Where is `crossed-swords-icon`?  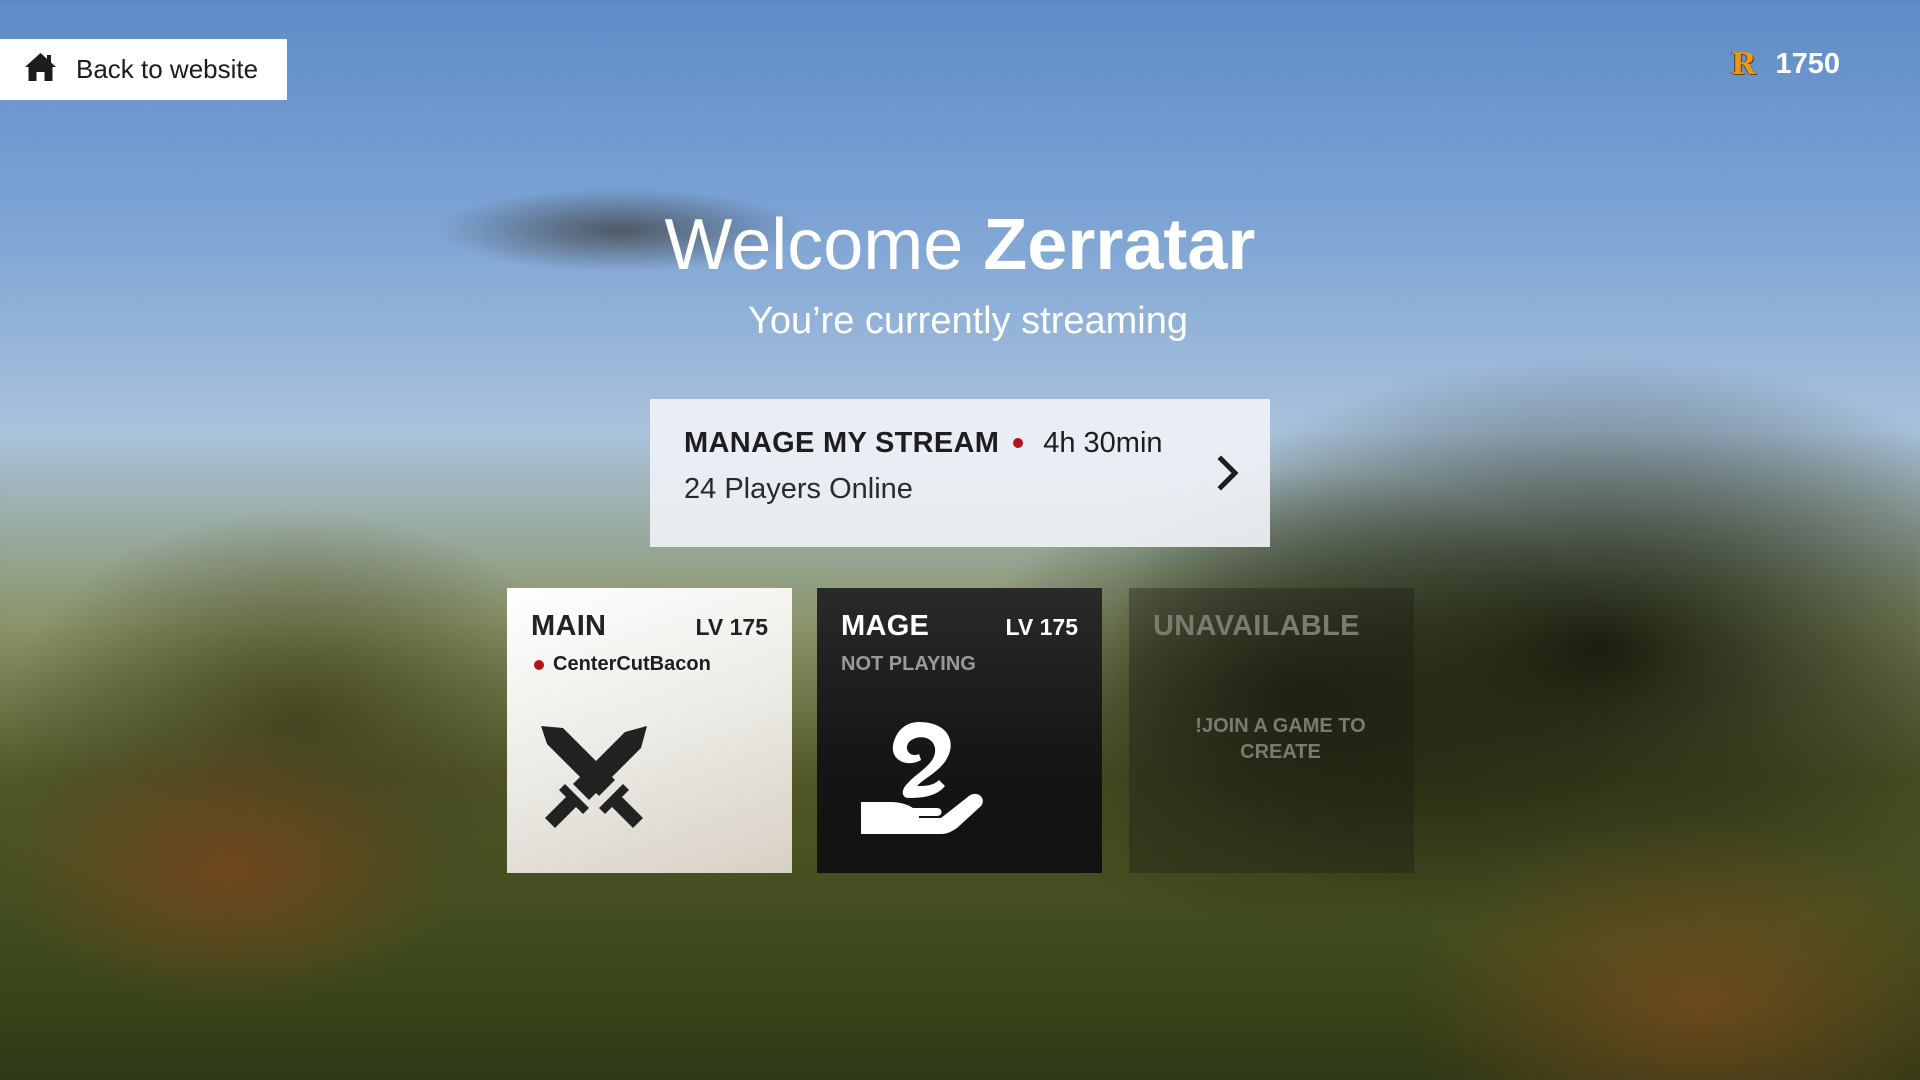
crossed-swords-icon is located at coordinates (594, 781).